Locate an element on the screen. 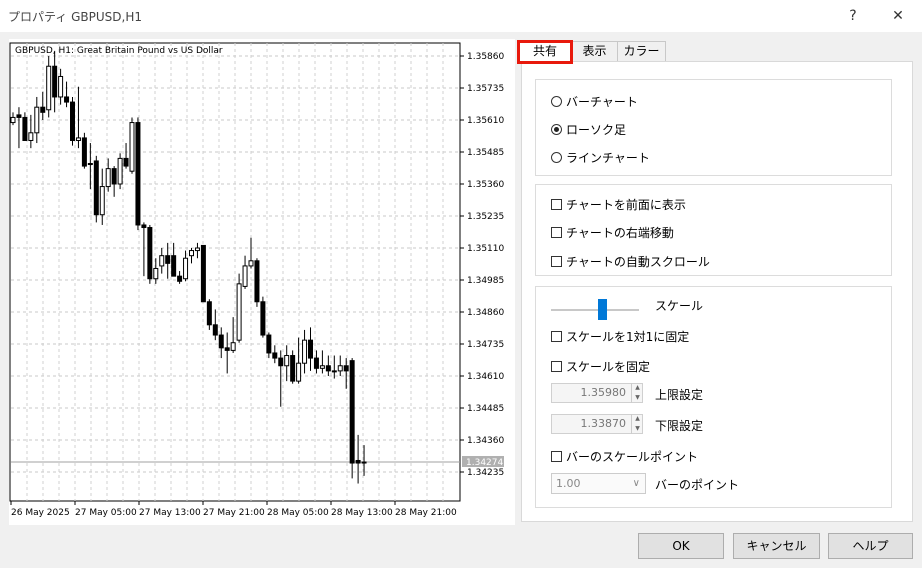 The height and width of the screenshot is (568, 922). line-chart-label: ラインチャート is located at coordinates (608, 158).